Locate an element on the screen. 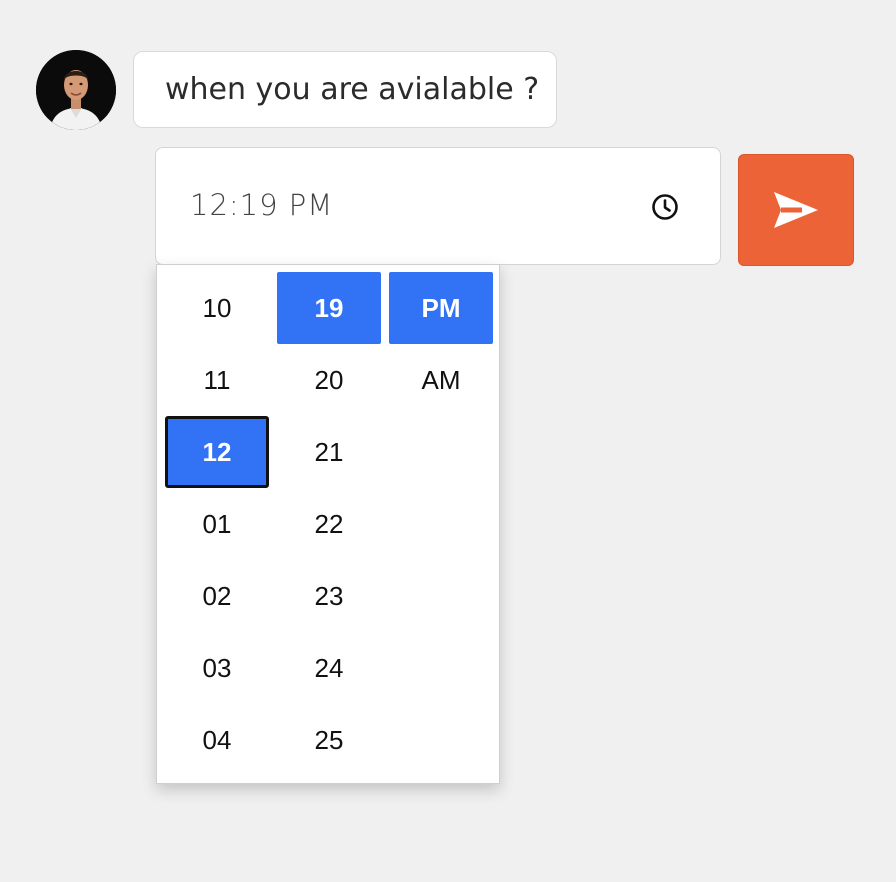  period-option-selected: PM is located at coordinates (441, 308).